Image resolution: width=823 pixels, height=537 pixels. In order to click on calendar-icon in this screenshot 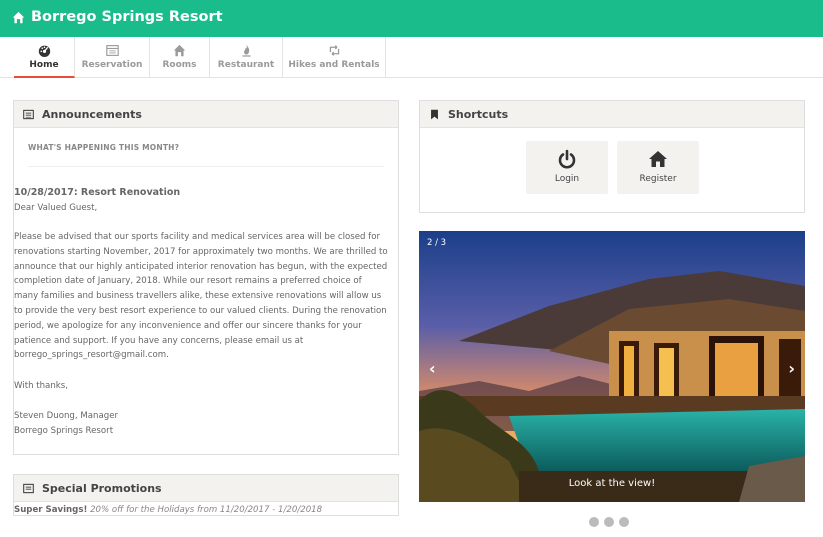, I will do `click(112, 50)`.